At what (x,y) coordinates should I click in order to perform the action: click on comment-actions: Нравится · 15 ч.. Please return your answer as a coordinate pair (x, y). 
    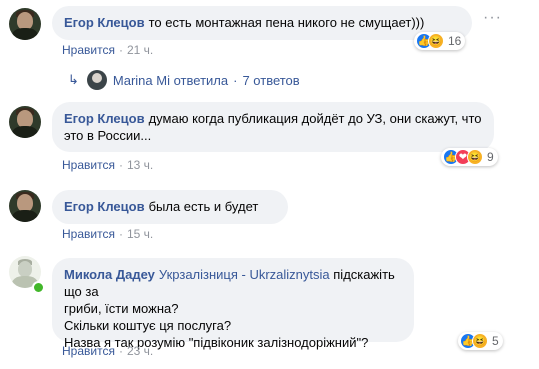
    Looking at the image, I should click on (107, 234).